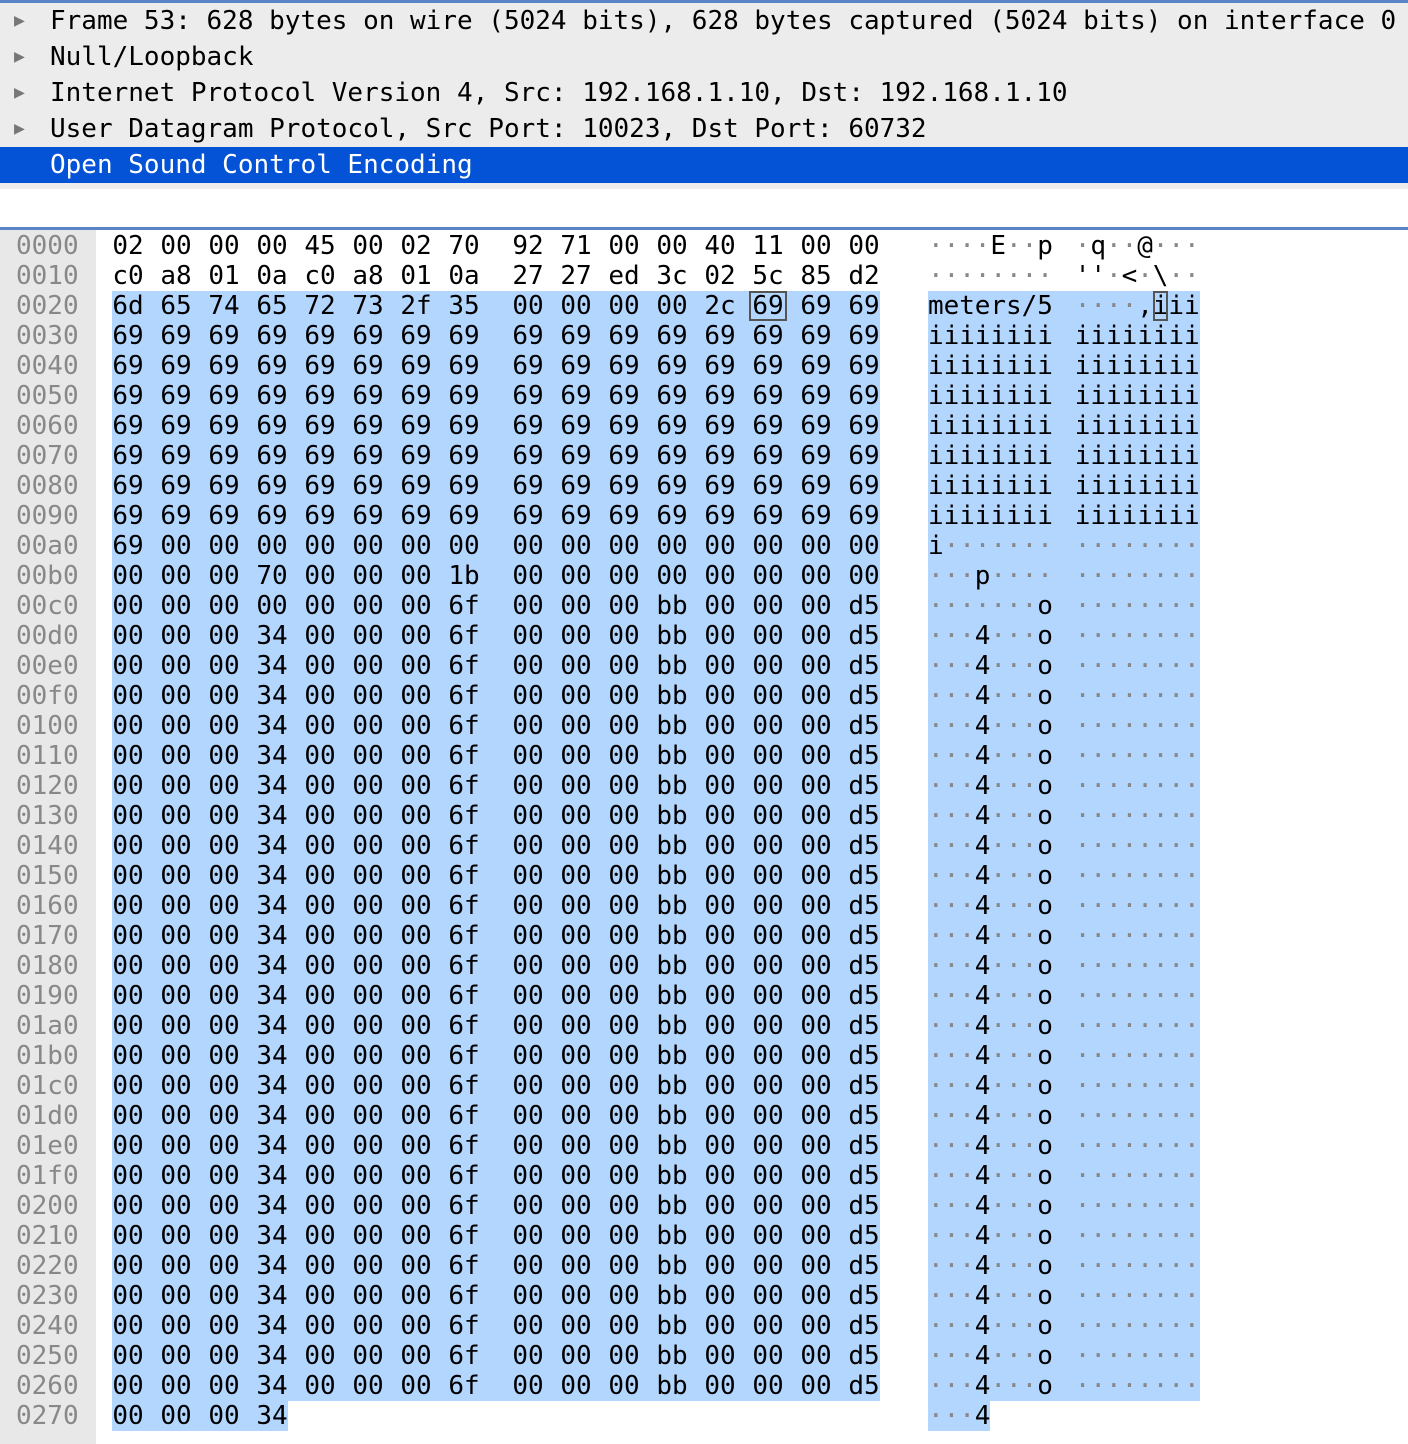 The width and height of the screenshot is (1408, 1444). Describe the element at coordinates (23, 57) in the screenshot. I see `triangle-right-icon: ▶` at that location.